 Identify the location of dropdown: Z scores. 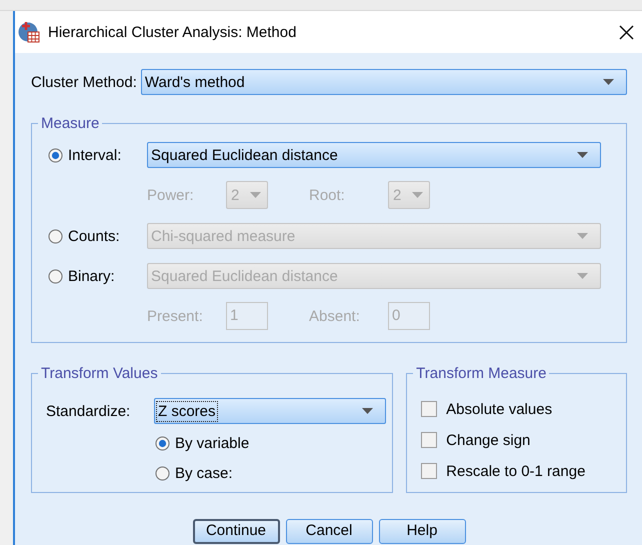
(270, 411).